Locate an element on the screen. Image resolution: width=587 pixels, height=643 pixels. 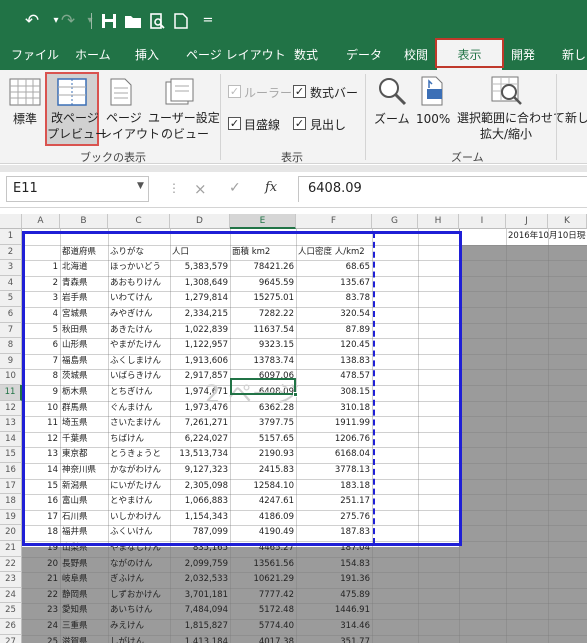
zoom-100-label: 100% is located at coordinates (433, 119).